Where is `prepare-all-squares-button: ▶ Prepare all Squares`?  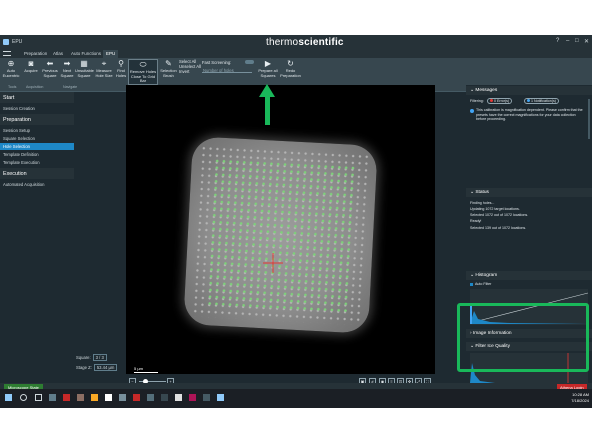 prepare-all-squares-button: ▶ Prepare all Squares is located at coordinates (268, 68).